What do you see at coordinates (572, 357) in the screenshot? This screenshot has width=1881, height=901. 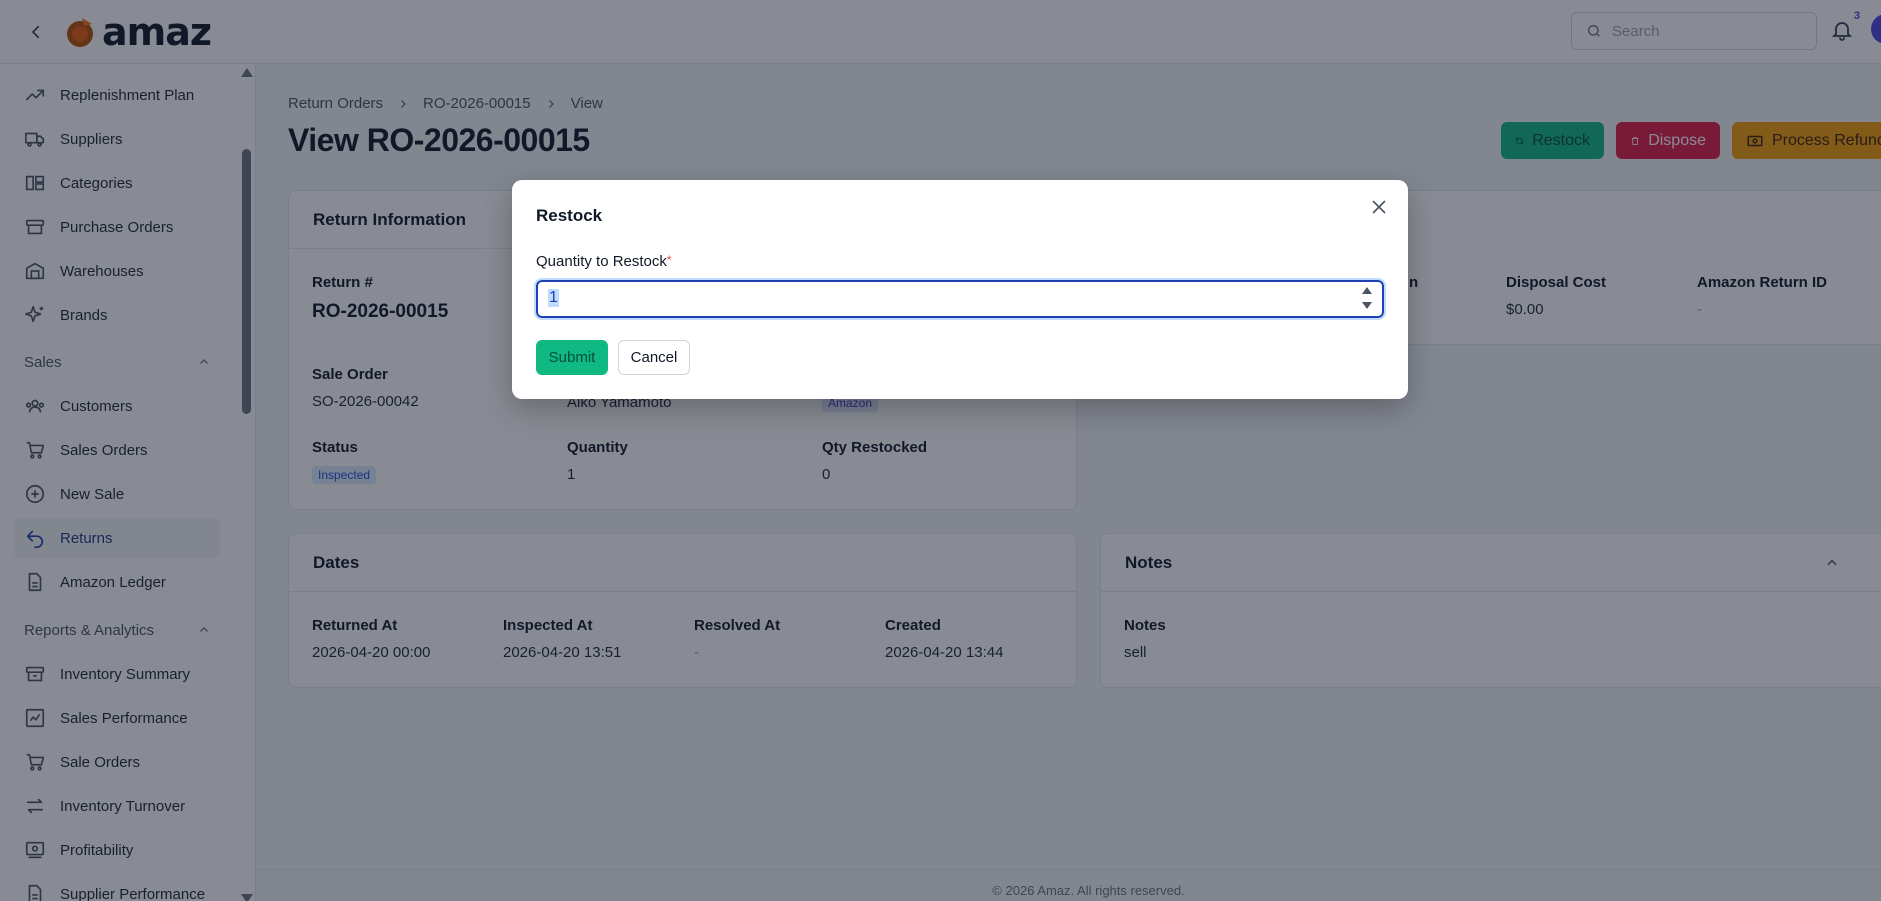 I see `submit-button: Submit` at bounding box center [572, 357].